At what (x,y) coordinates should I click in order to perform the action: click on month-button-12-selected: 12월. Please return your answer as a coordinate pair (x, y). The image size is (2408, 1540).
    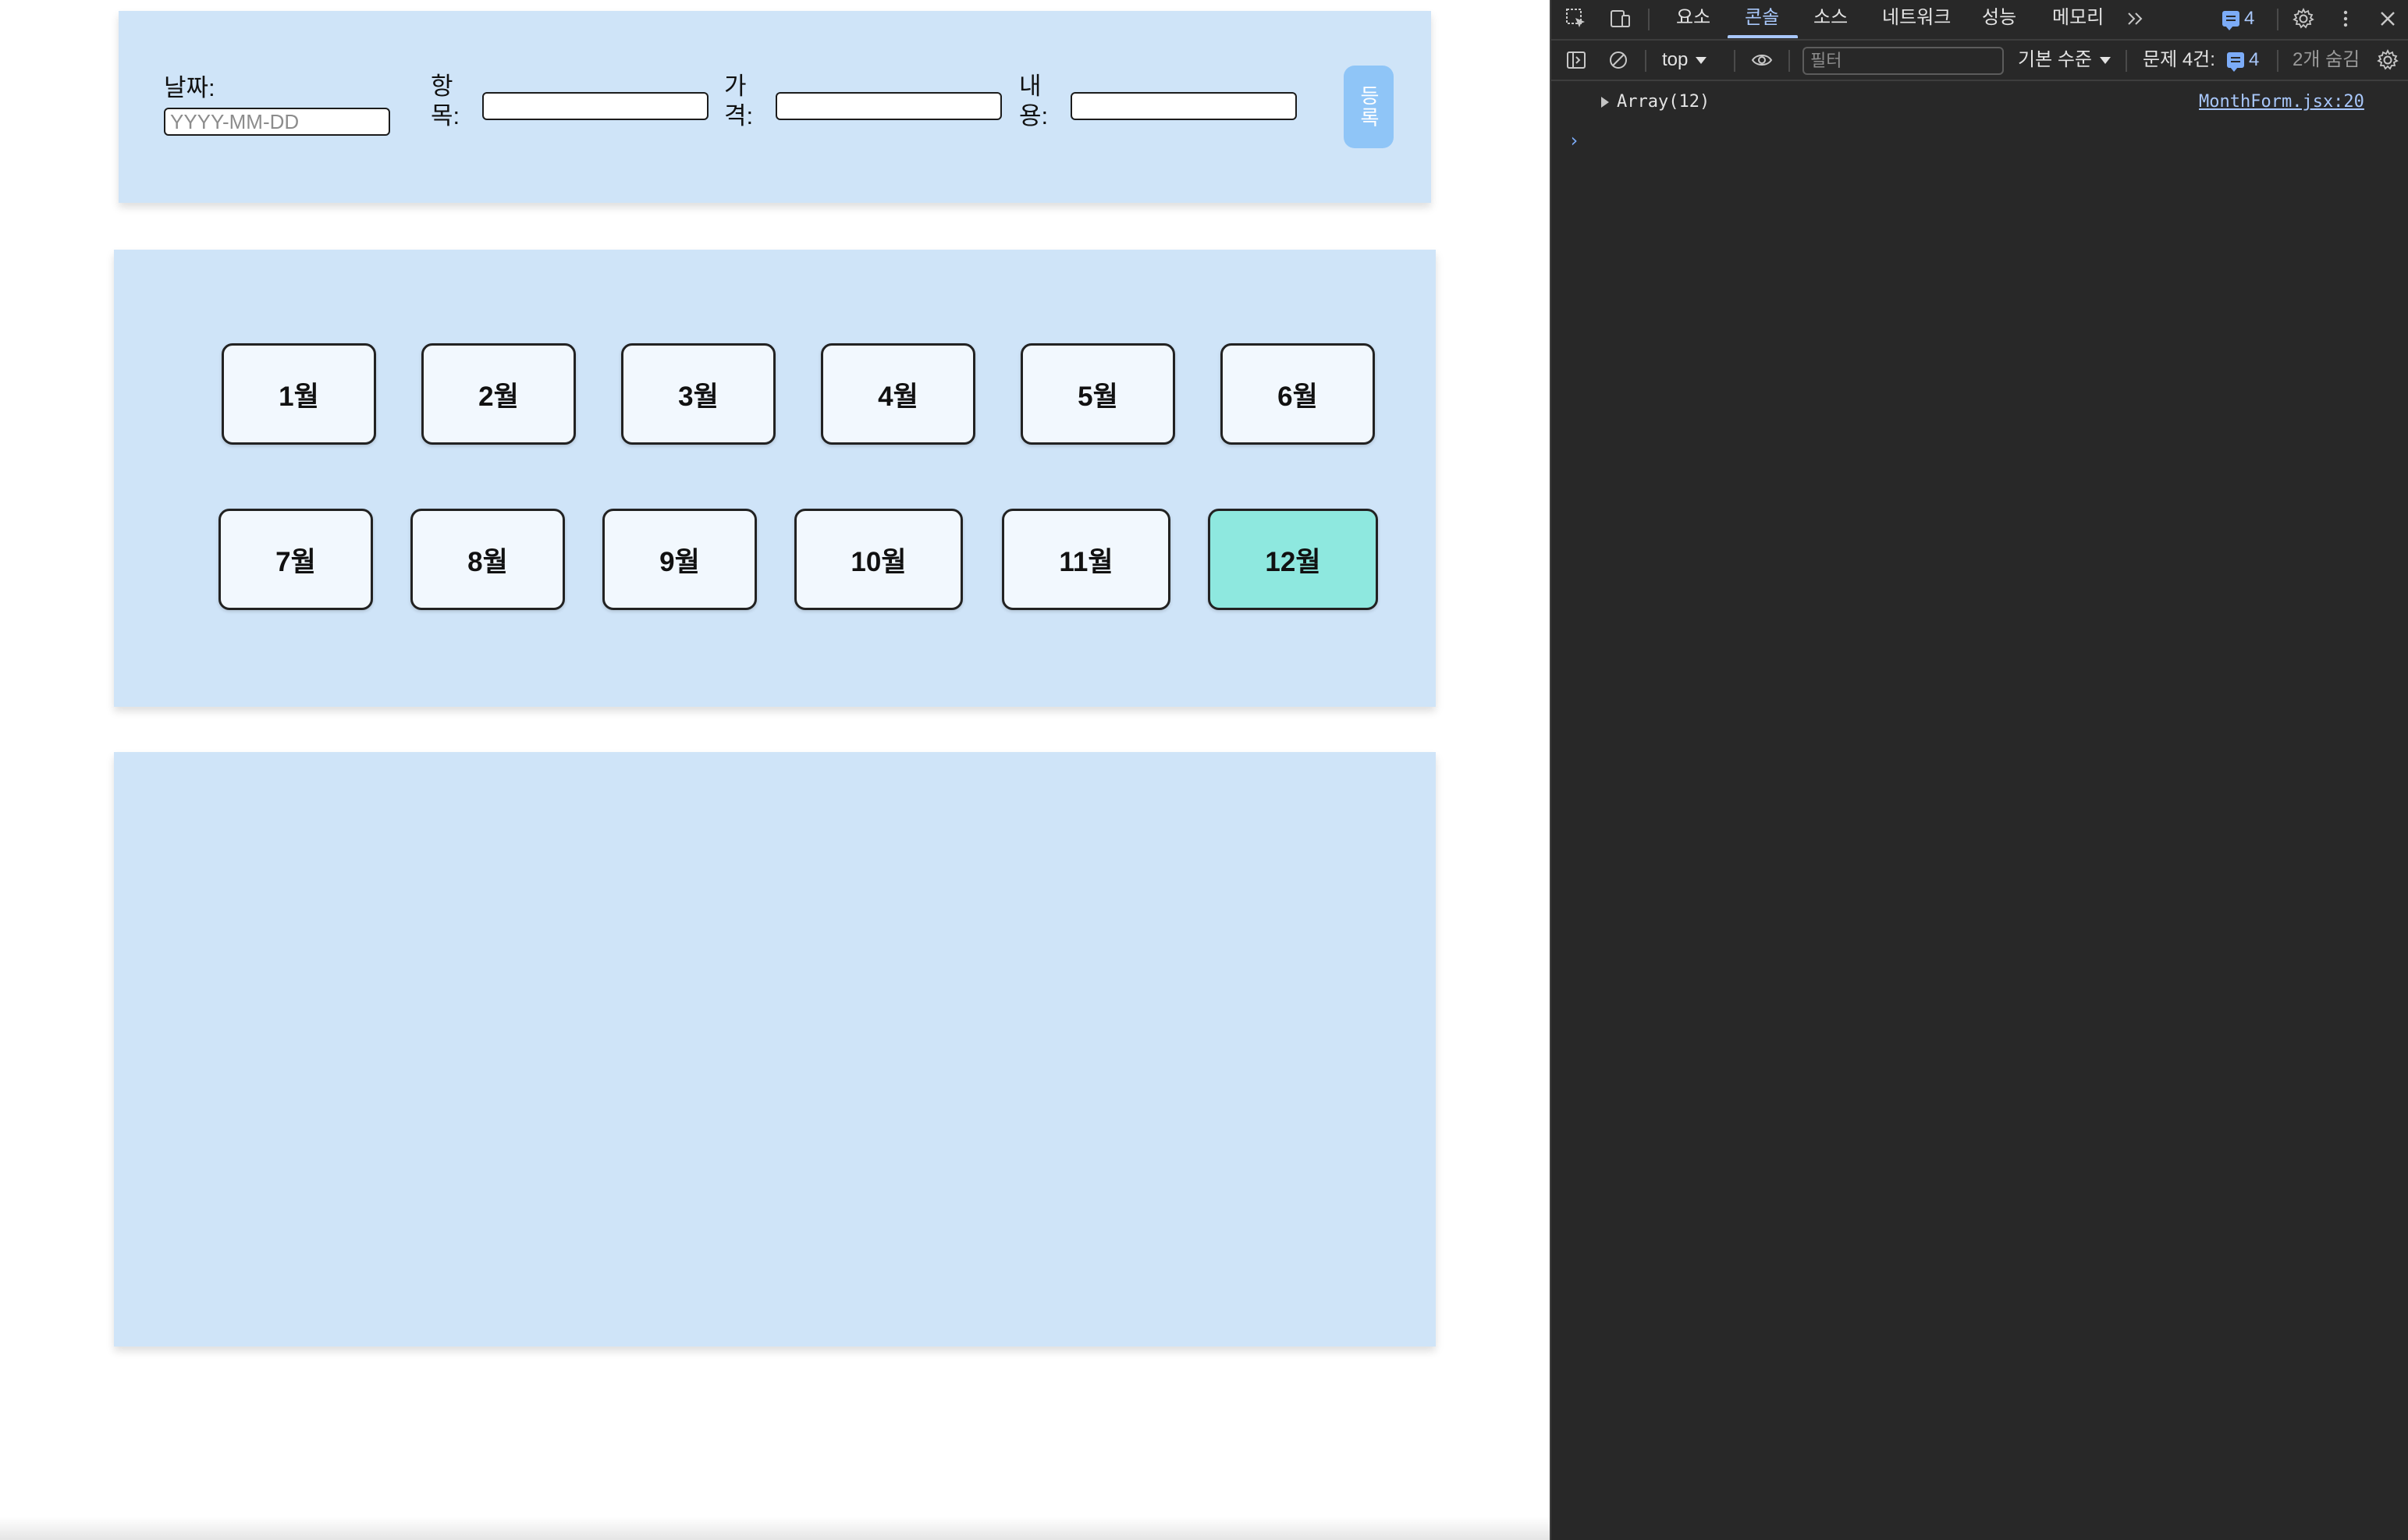
    Looking at the image, I should click on (1293, 559).